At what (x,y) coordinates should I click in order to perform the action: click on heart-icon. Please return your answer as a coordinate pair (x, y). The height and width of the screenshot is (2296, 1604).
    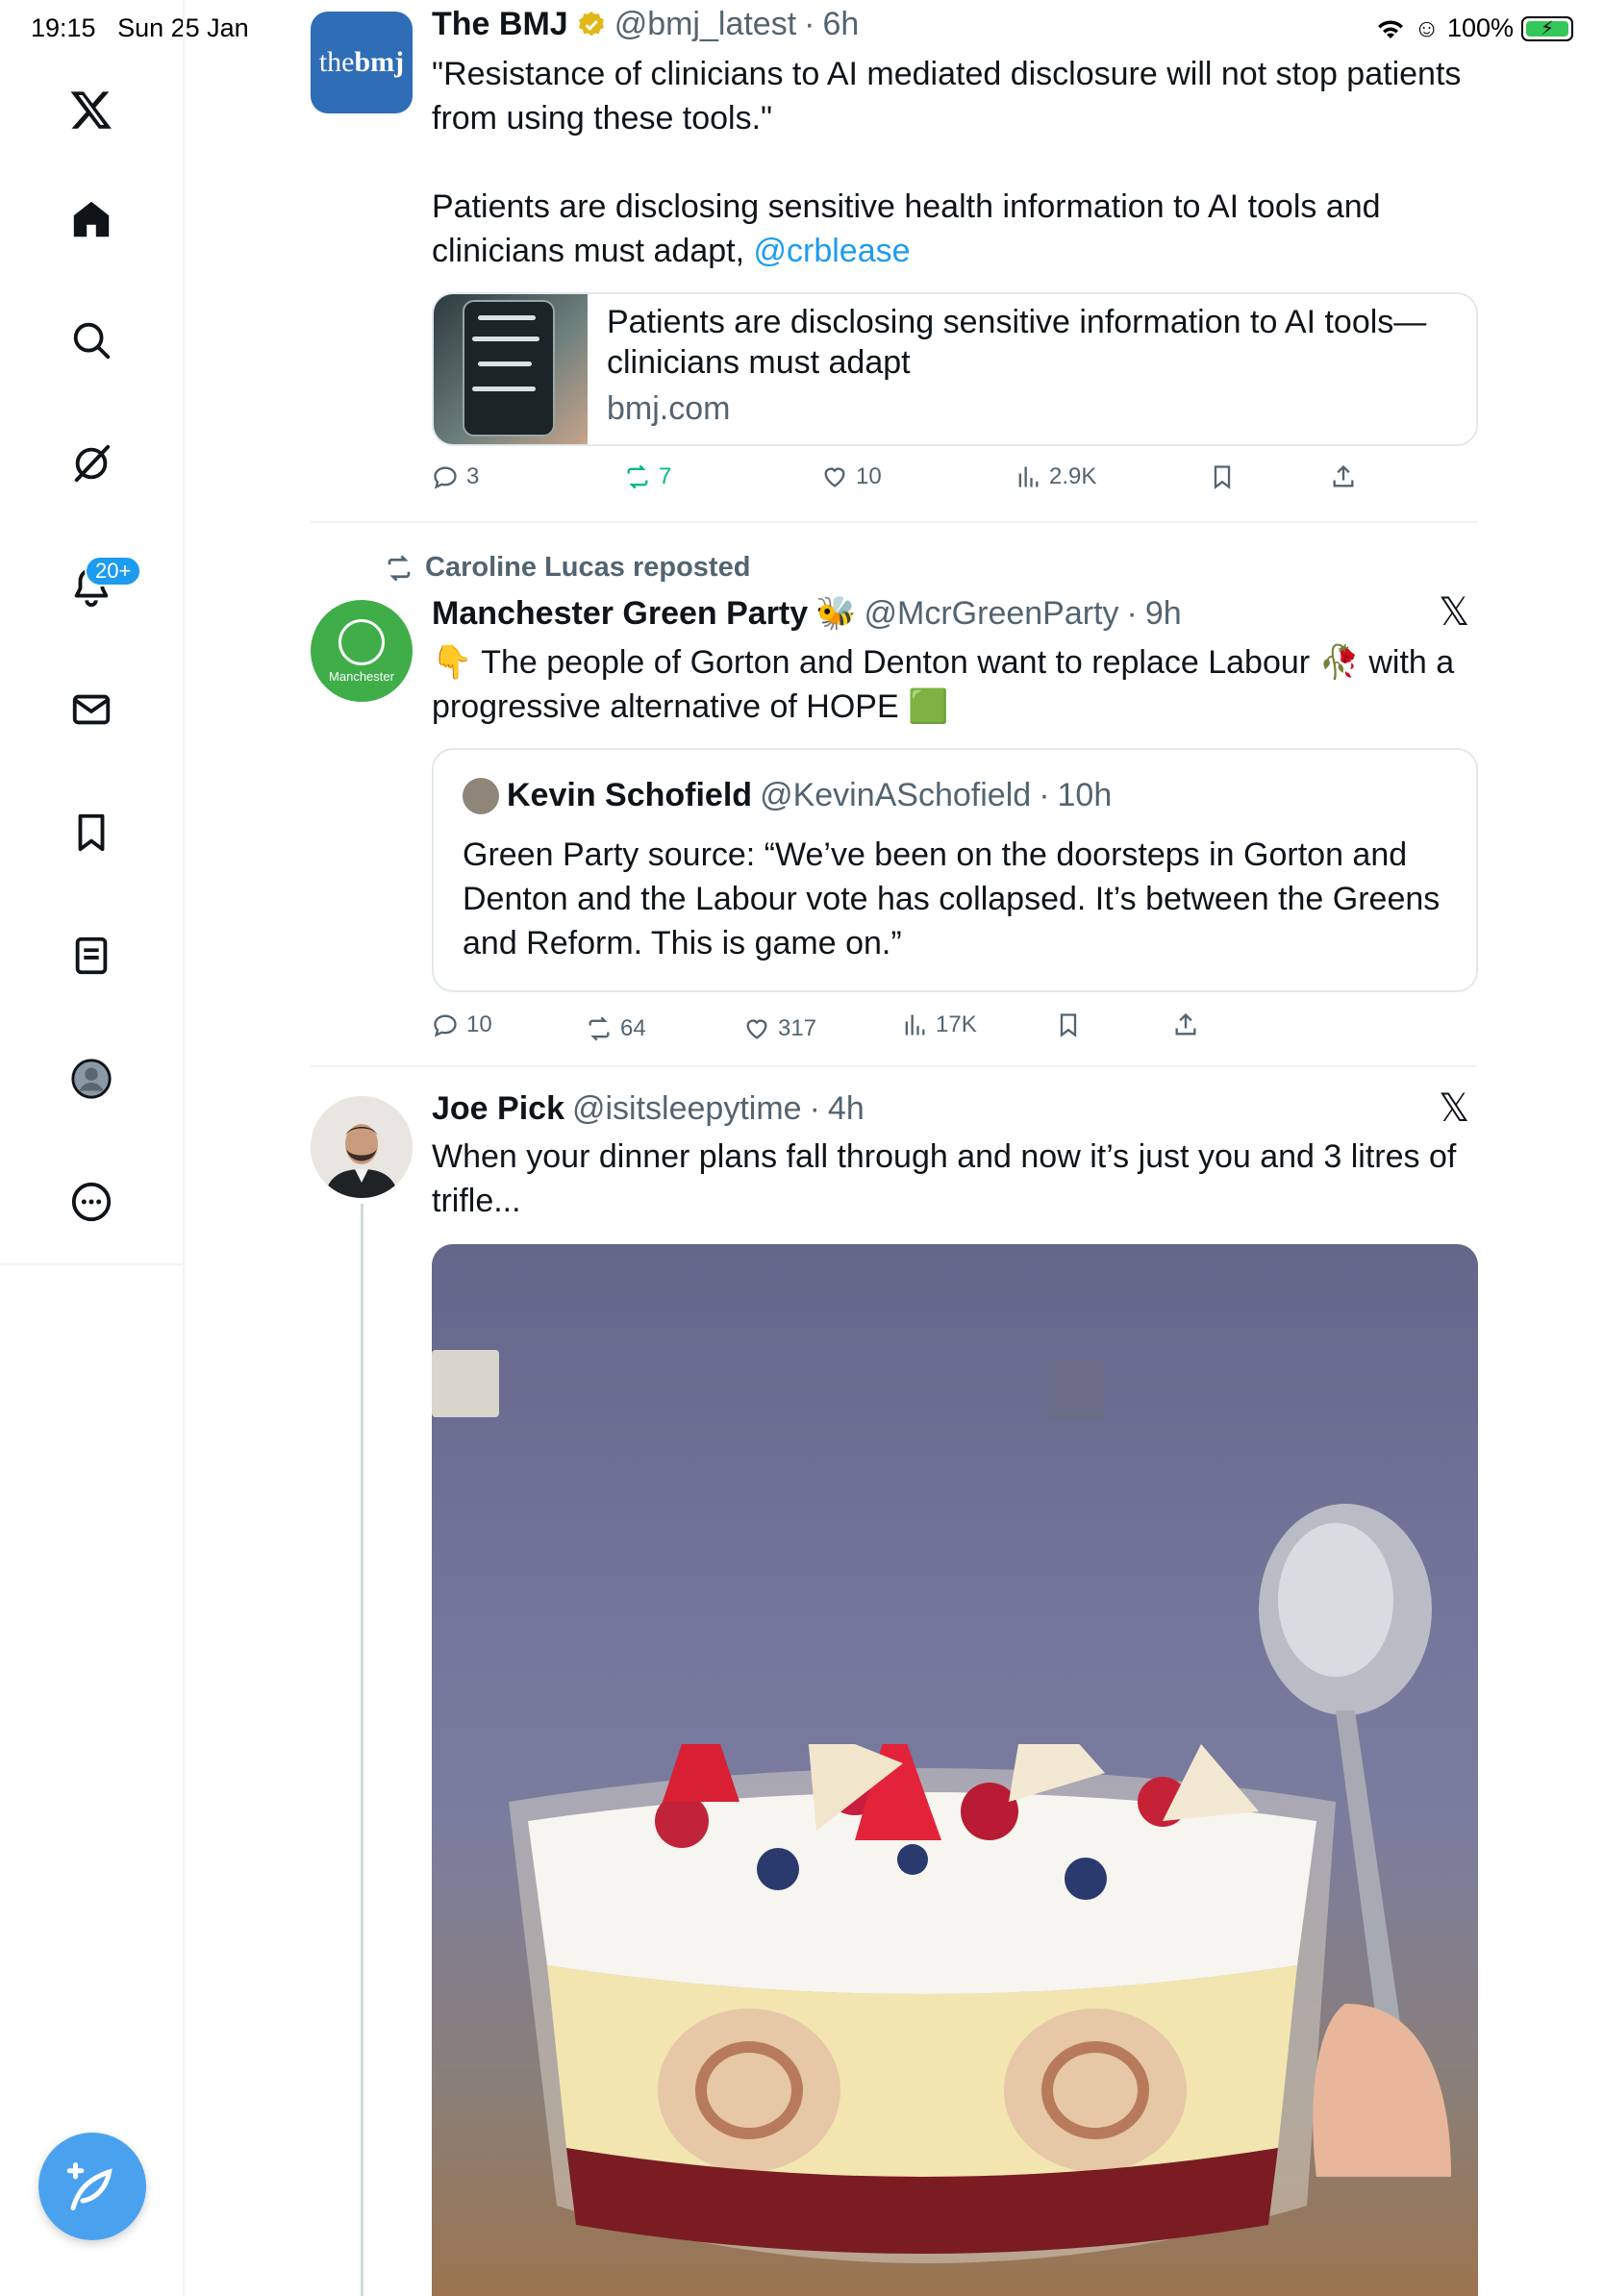
    Looking at the image, I should click on (756, 1029).